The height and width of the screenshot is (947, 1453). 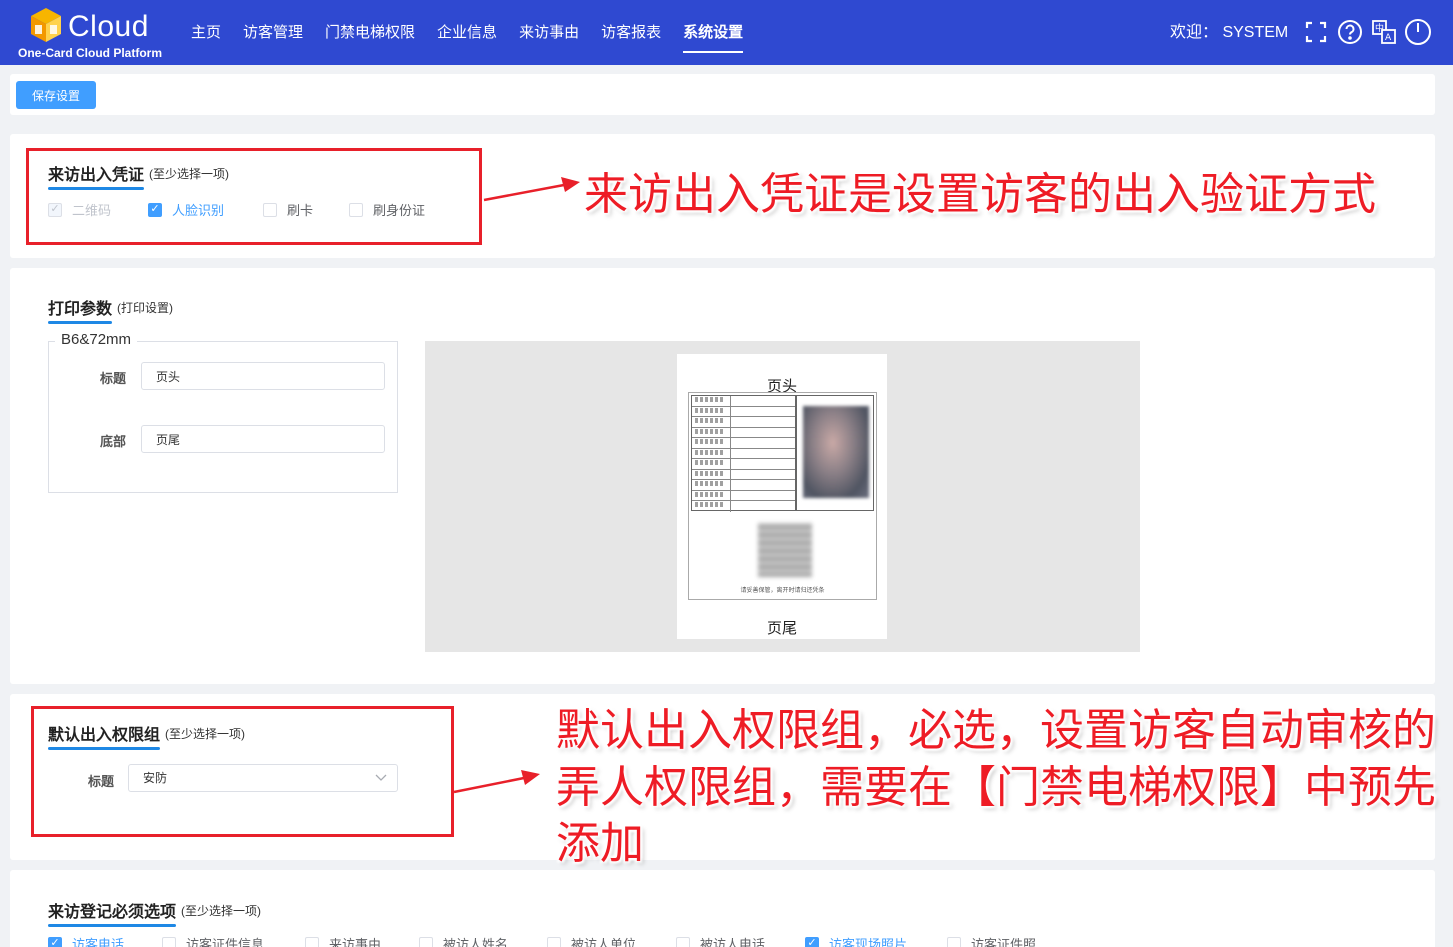 I want to click on credential-arrow-icon, so click(x=531, y=189).